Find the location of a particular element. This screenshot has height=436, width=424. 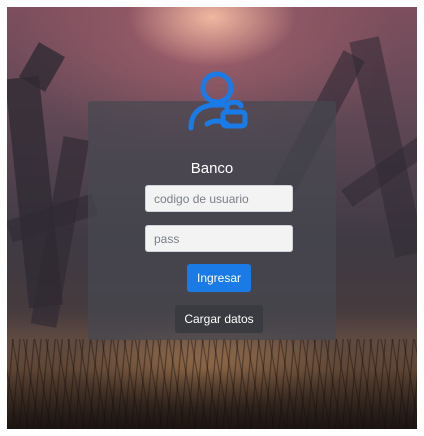

username-input is located at coordinates (219, 198).